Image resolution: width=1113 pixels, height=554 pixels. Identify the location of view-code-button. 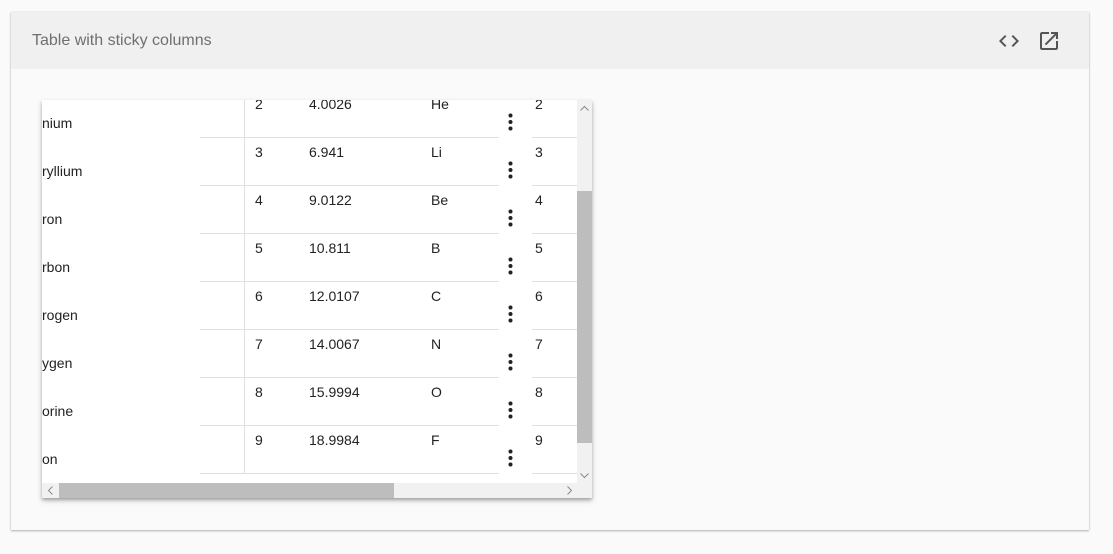
(1009, 41).